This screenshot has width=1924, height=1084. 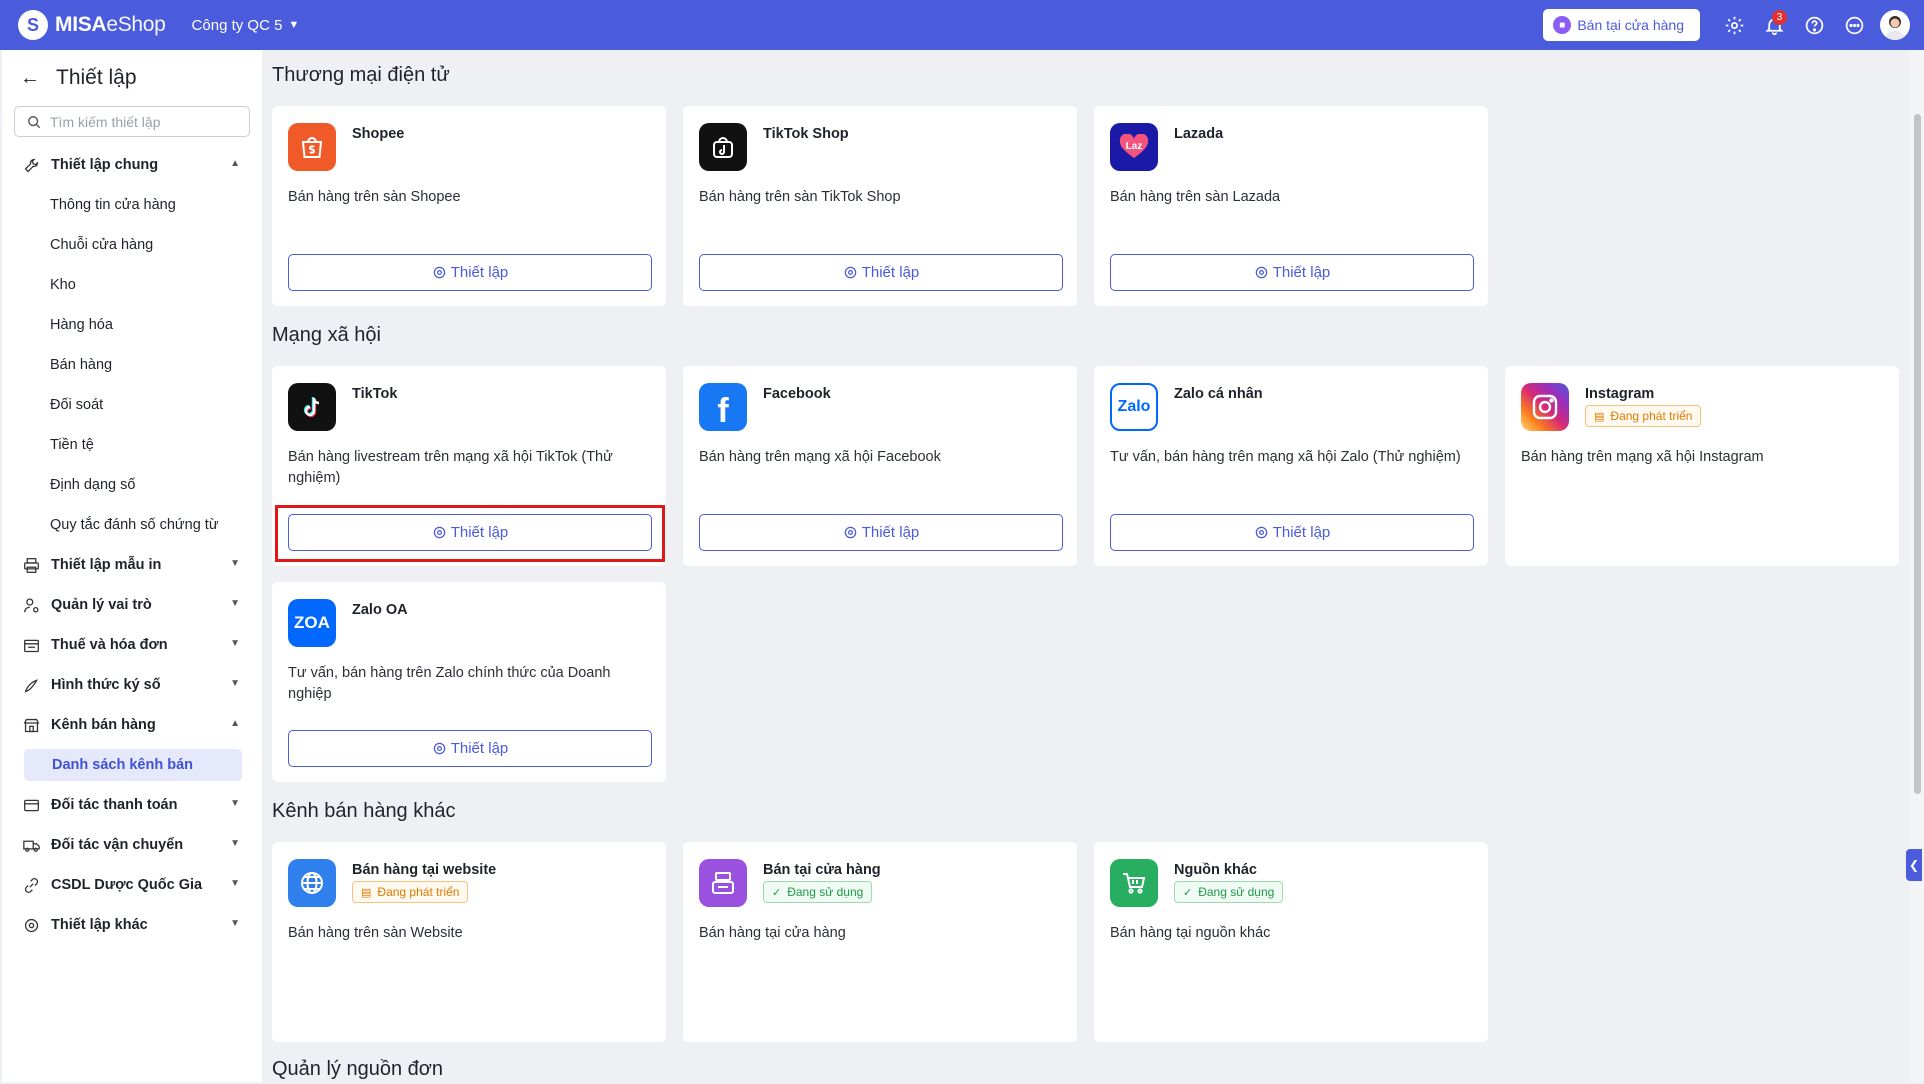 What do you see at coordinates (1218, 394) in the screenshot?
I see `channel-name: Zalo cá nhân` at bounding box center [1218, 394].